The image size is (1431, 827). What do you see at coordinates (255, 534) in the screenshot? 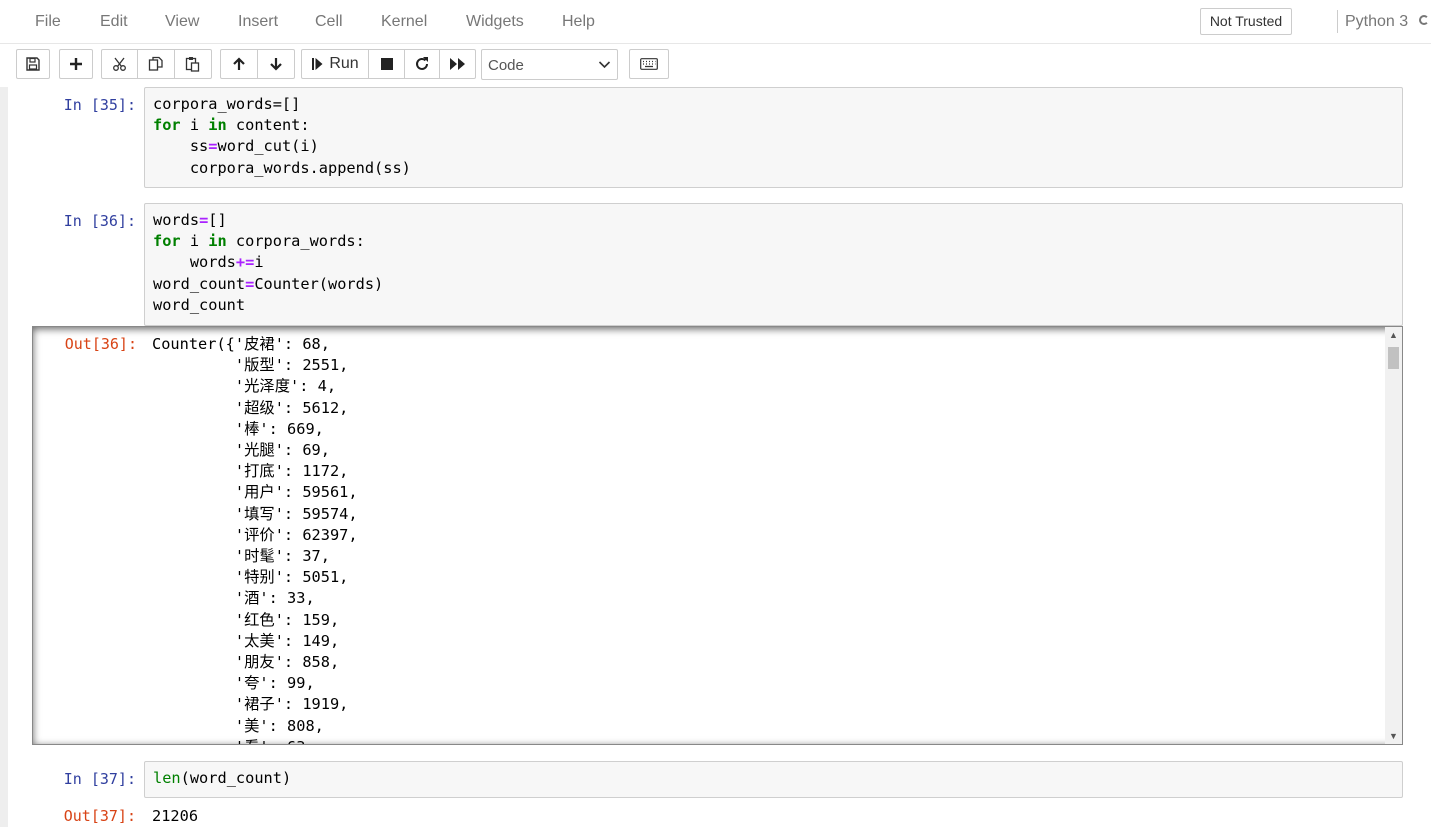
I see `counter-entry: '评价': 62397,` at bounding box center [255, 534].